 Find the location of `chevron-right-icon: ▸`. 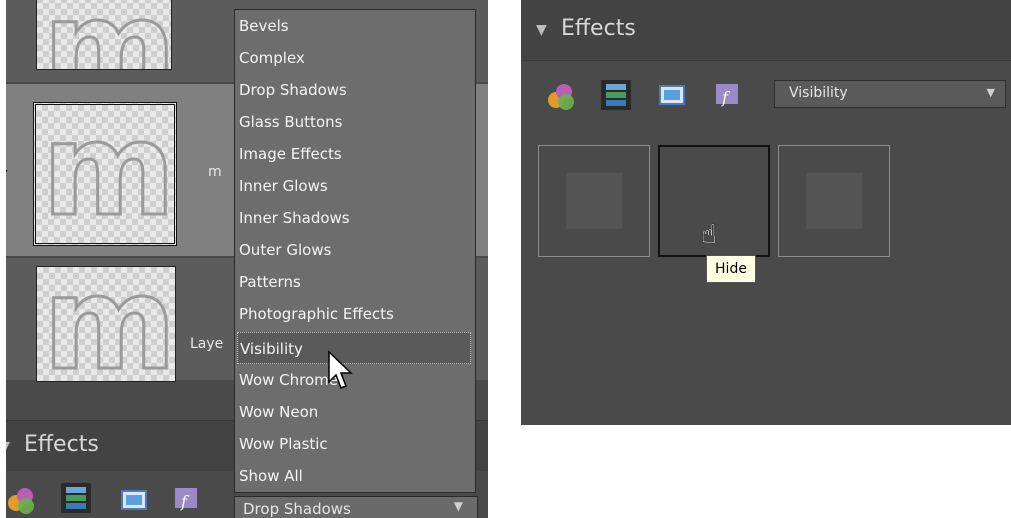

chevron-right-icon: ▸ is located at coordinates (7, 169).